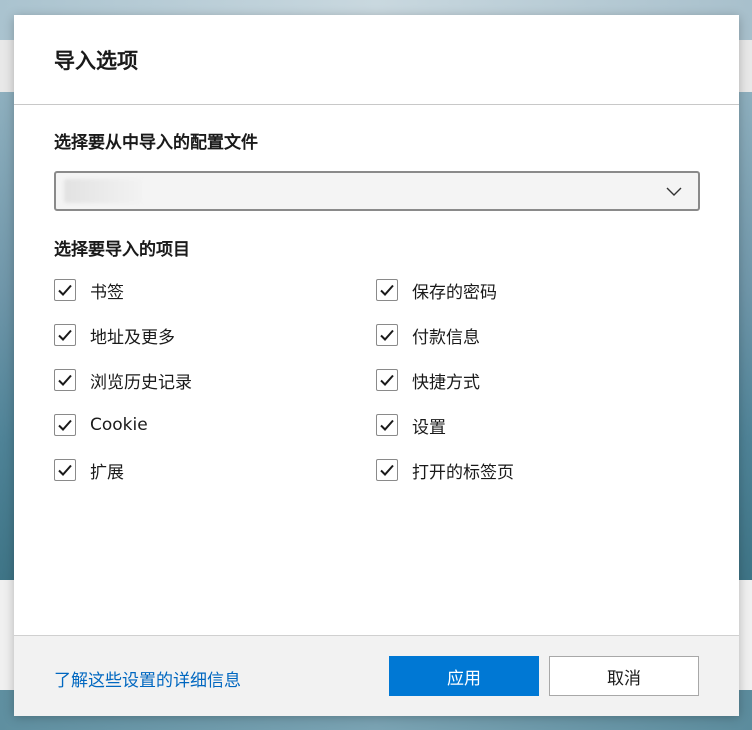 The image size is (752, 730). I want to click on profile-section-label: 选择要从中导入的配置文件, so click(156, 143).